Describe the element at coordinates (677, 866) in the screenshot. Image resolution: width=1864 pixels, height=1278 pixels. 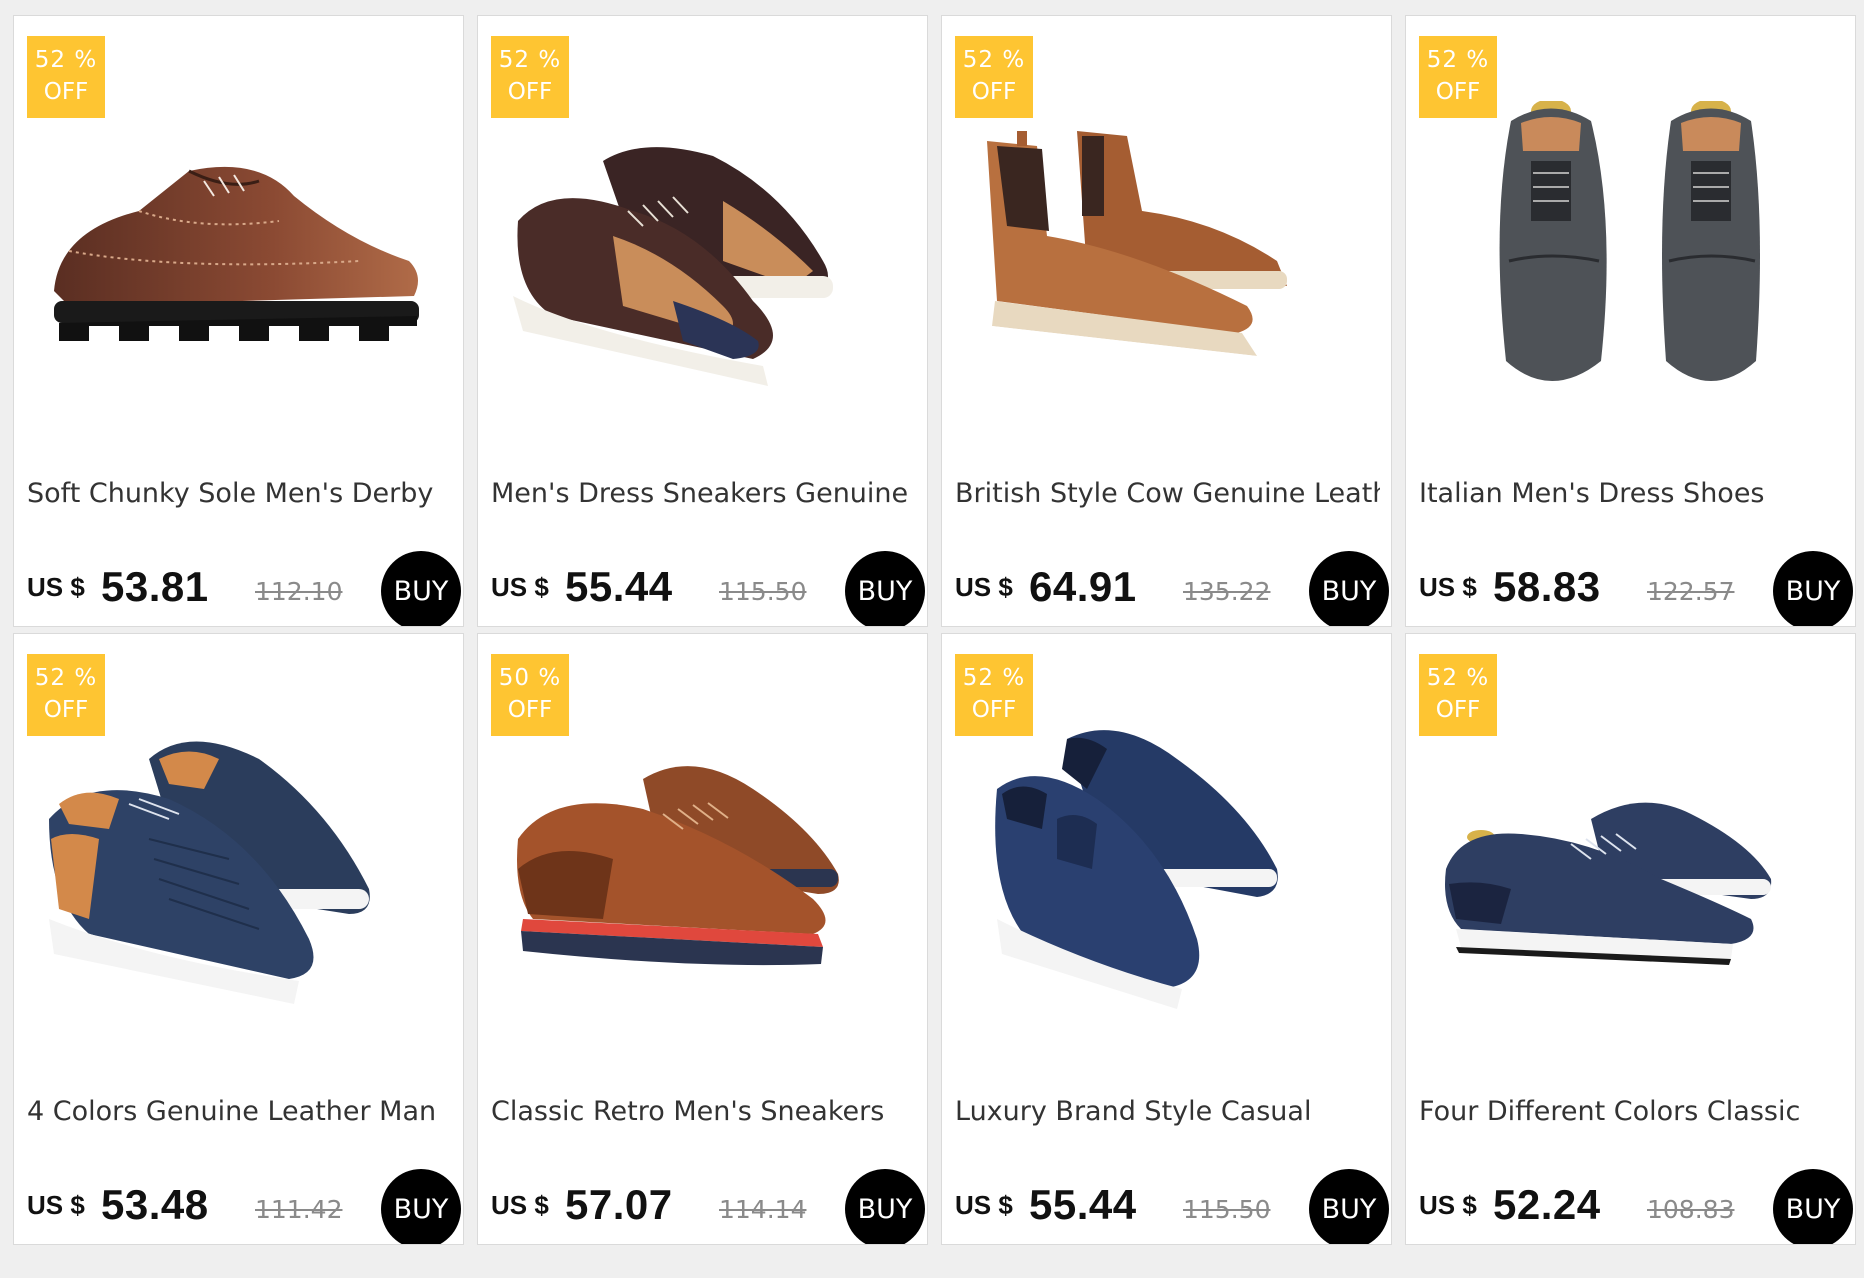
I see `brown-retro-sneakers-icon` at that location.